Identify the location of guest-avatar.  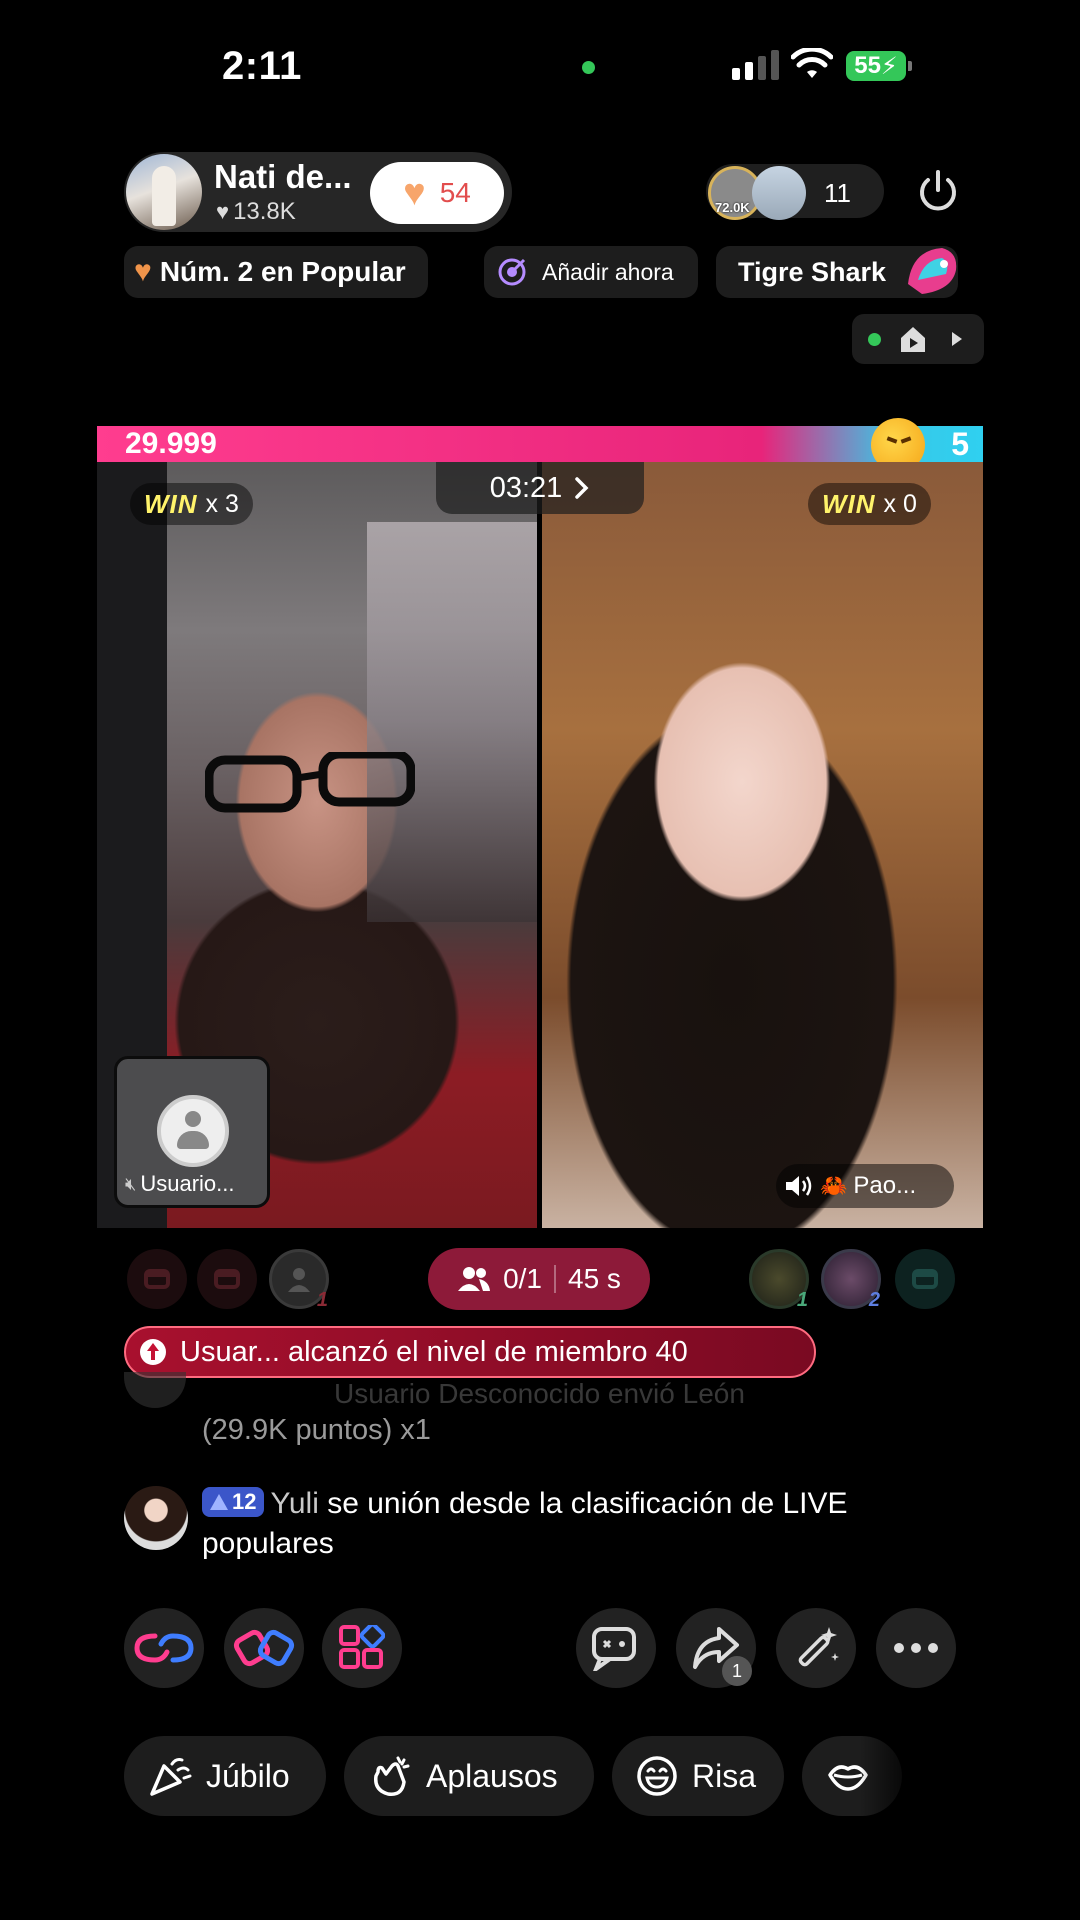
(193, 1131).